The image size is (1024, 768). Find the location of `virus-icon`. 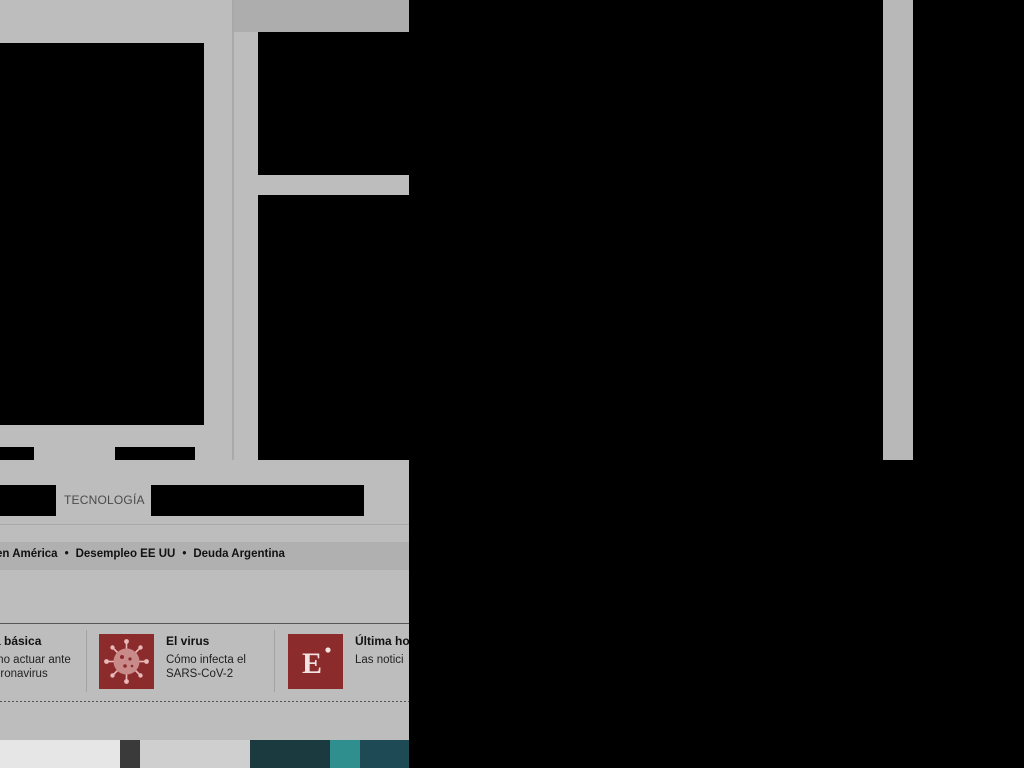

virus-icon is located at coordinates (126, 661).